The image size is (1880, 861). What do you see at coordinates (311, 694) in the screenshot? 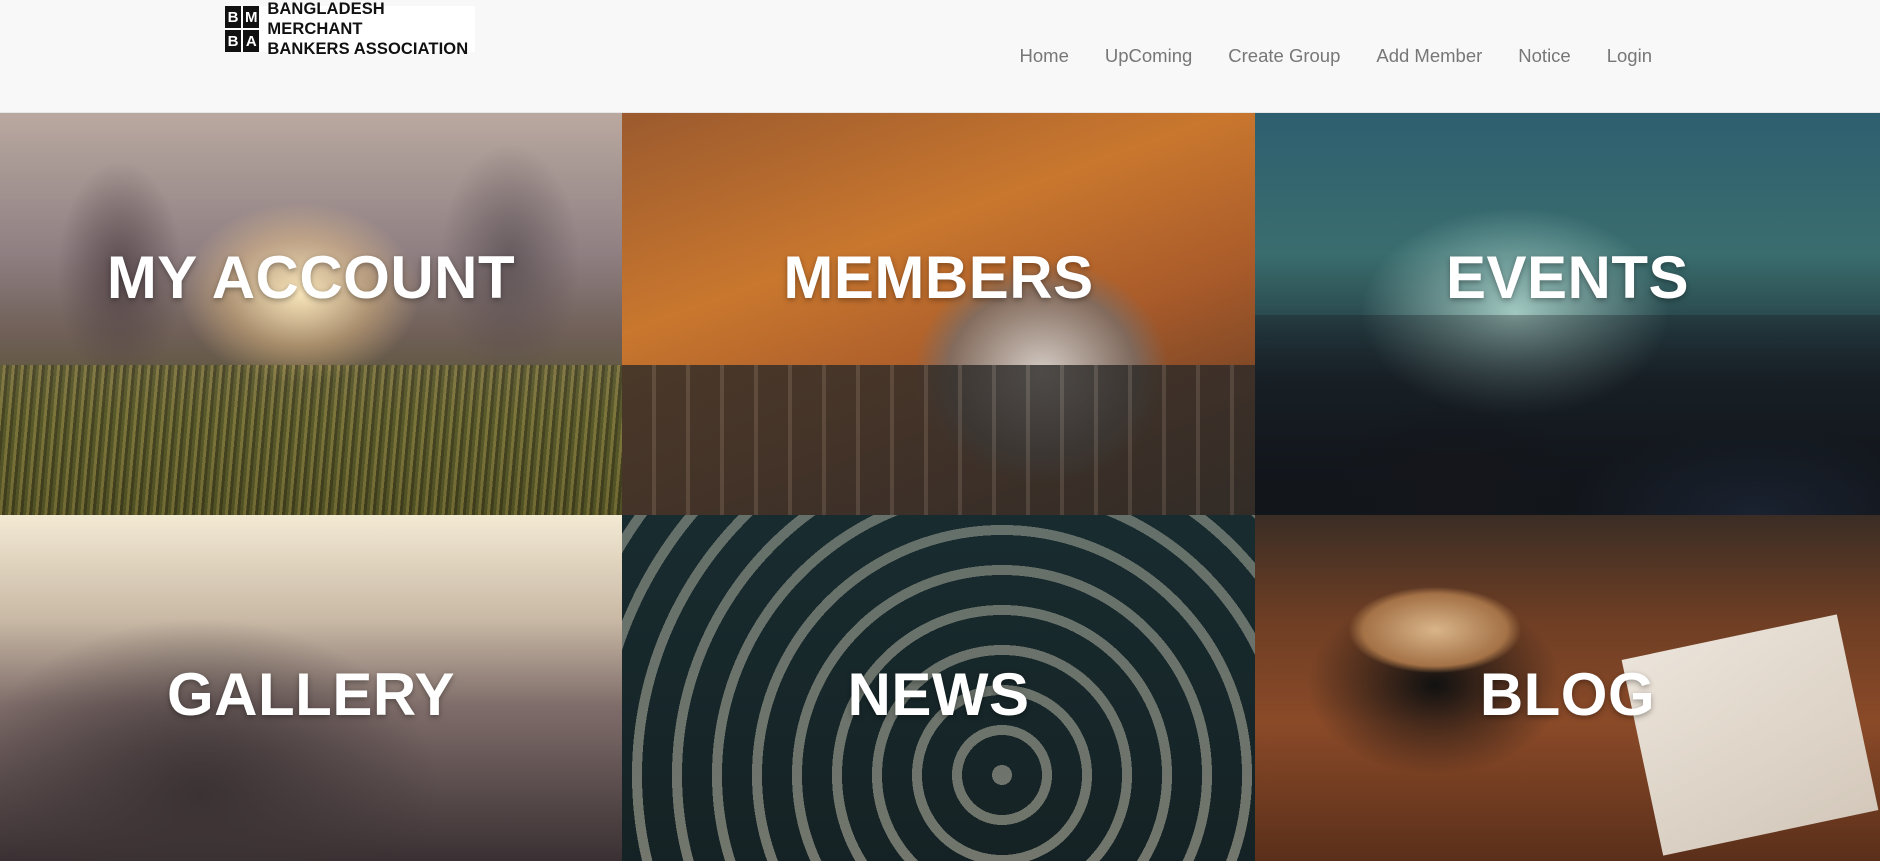
I see `tile-label-gallery: GALLERY` at bounding box center [311, 694].